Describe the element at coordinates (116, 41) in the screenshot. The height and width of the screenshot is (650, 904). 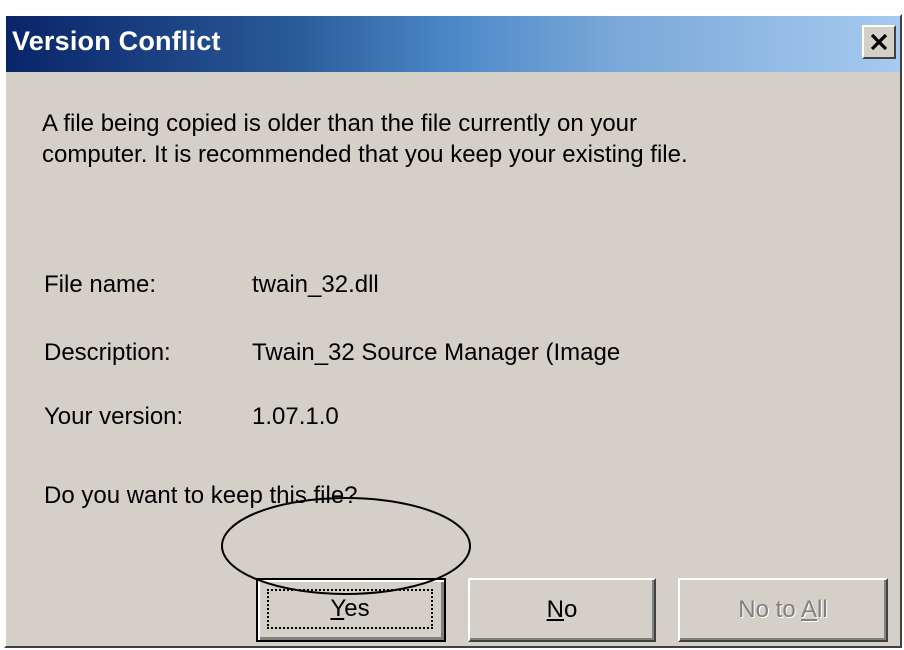
I see `dialog-title: Version Conflict` at that location.